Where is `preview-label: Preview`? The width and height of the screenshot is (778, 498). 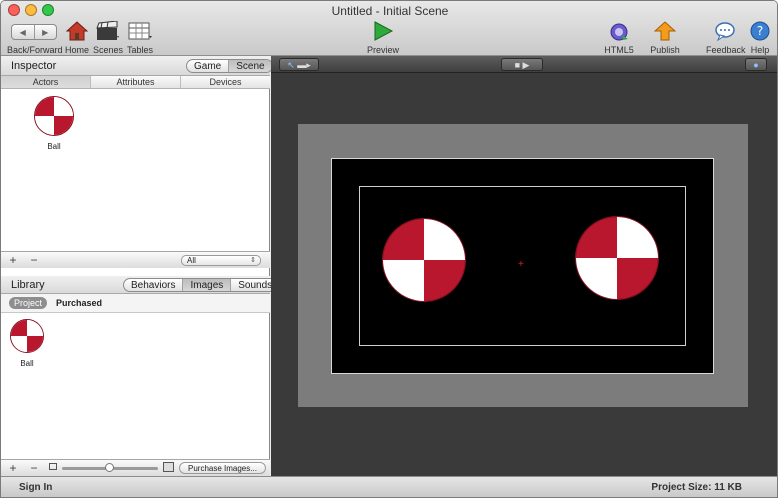 preview-label: Preview is located at coordinates (382, 50).